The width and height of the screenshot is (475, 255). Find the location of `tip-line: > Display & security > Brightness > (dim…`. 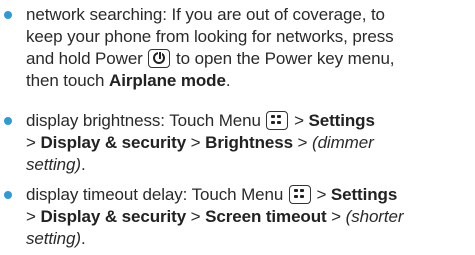

tip-line: > Display & security > Brightness > (dim… is located at coordinates (250, 143).